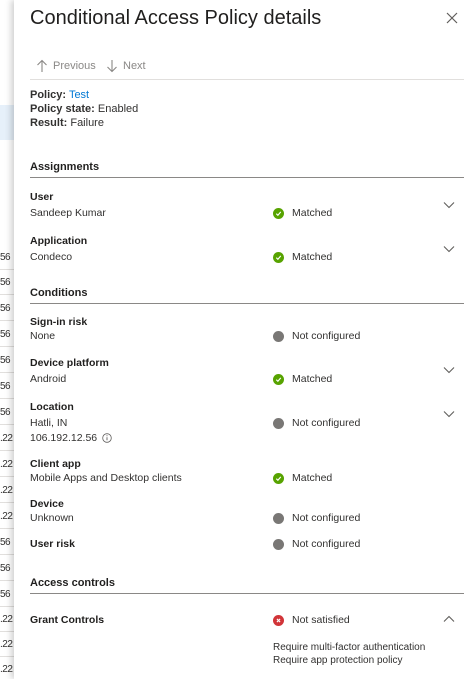 This screenshot has height=679, width=474. I want to click on grant-controls-label: Grant Controls, so click(67, 620).